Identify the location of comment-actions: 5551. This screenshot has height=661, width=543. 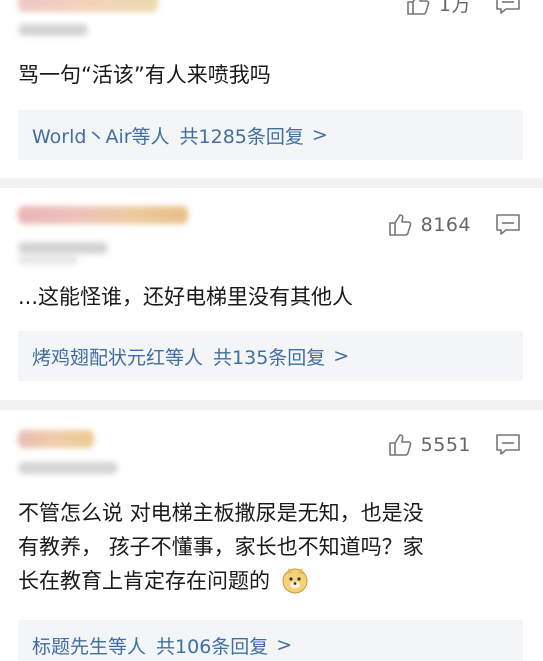
(454, 445).